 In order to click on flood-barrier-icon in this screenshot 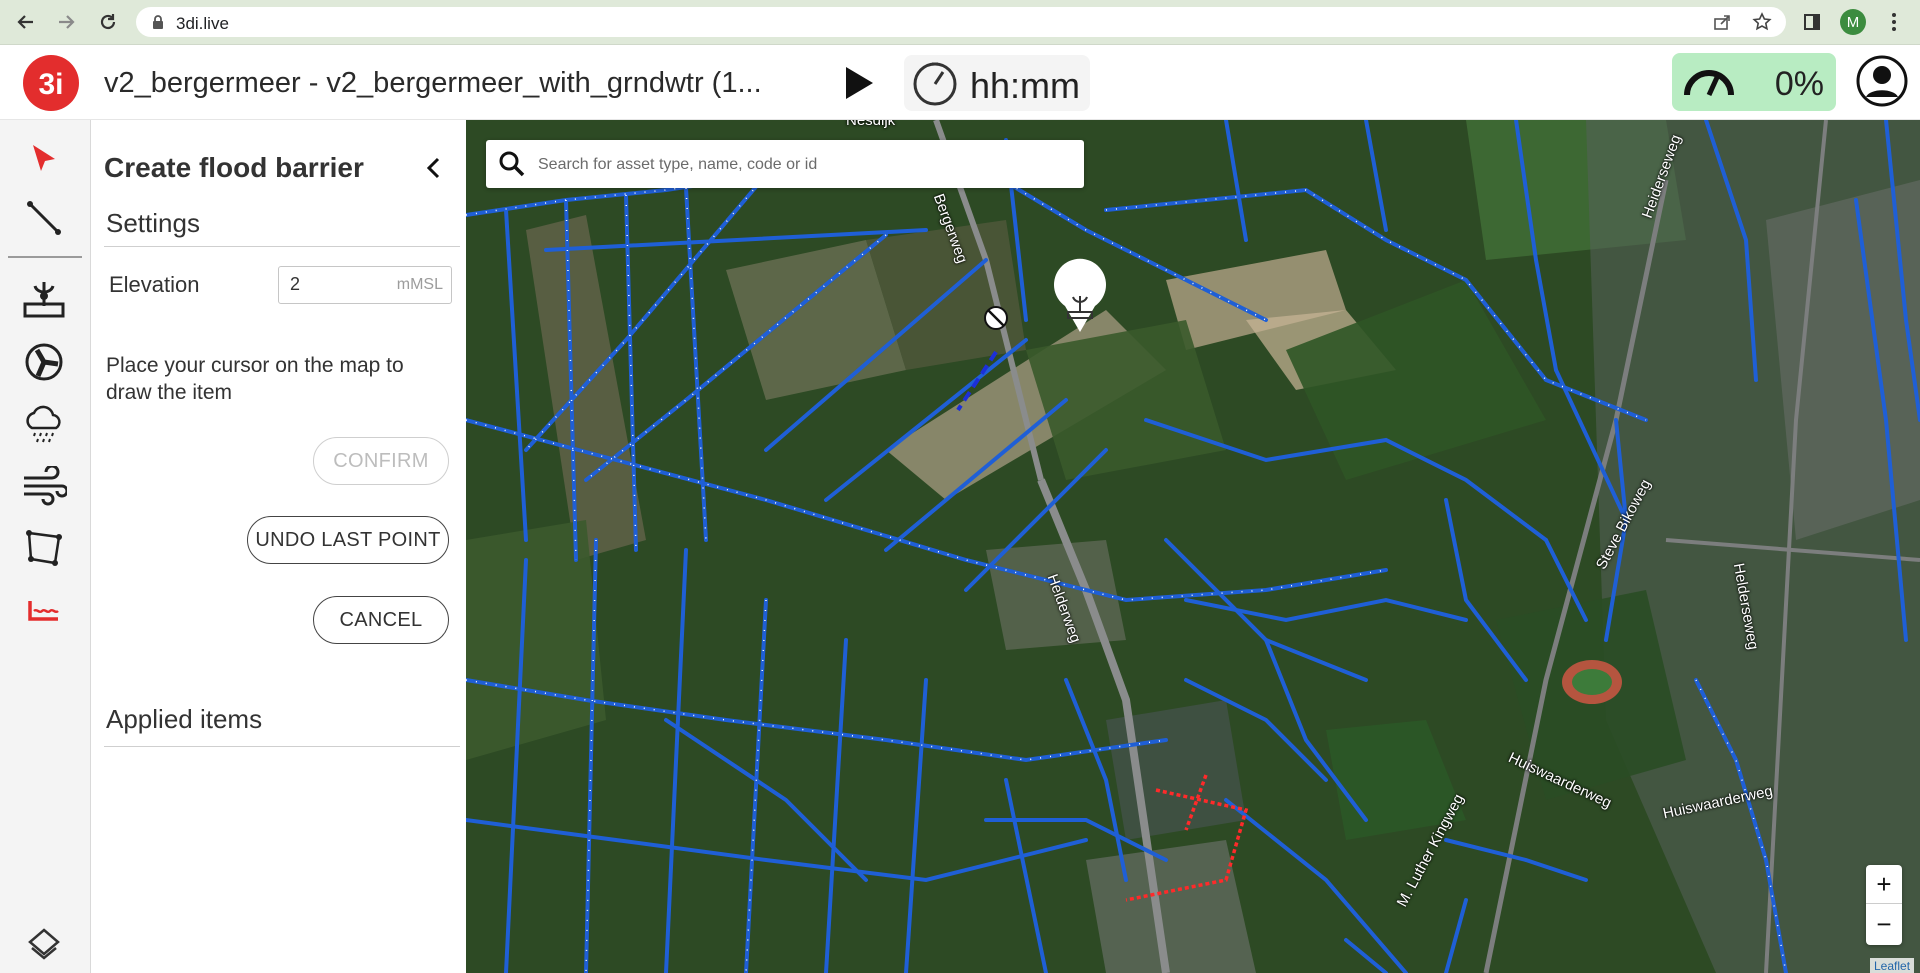, I will do `click(44, 610)`.